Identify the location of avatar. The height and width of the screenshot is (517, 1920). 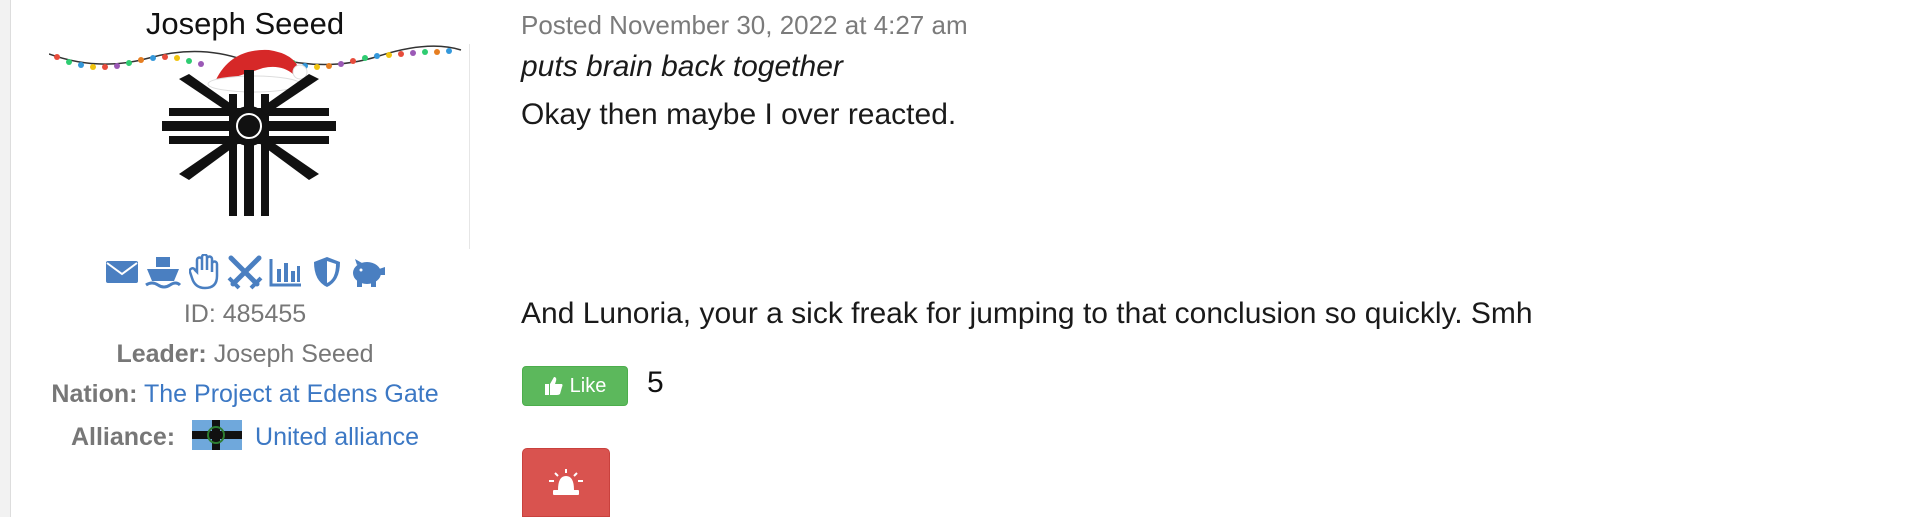
(259, 146).